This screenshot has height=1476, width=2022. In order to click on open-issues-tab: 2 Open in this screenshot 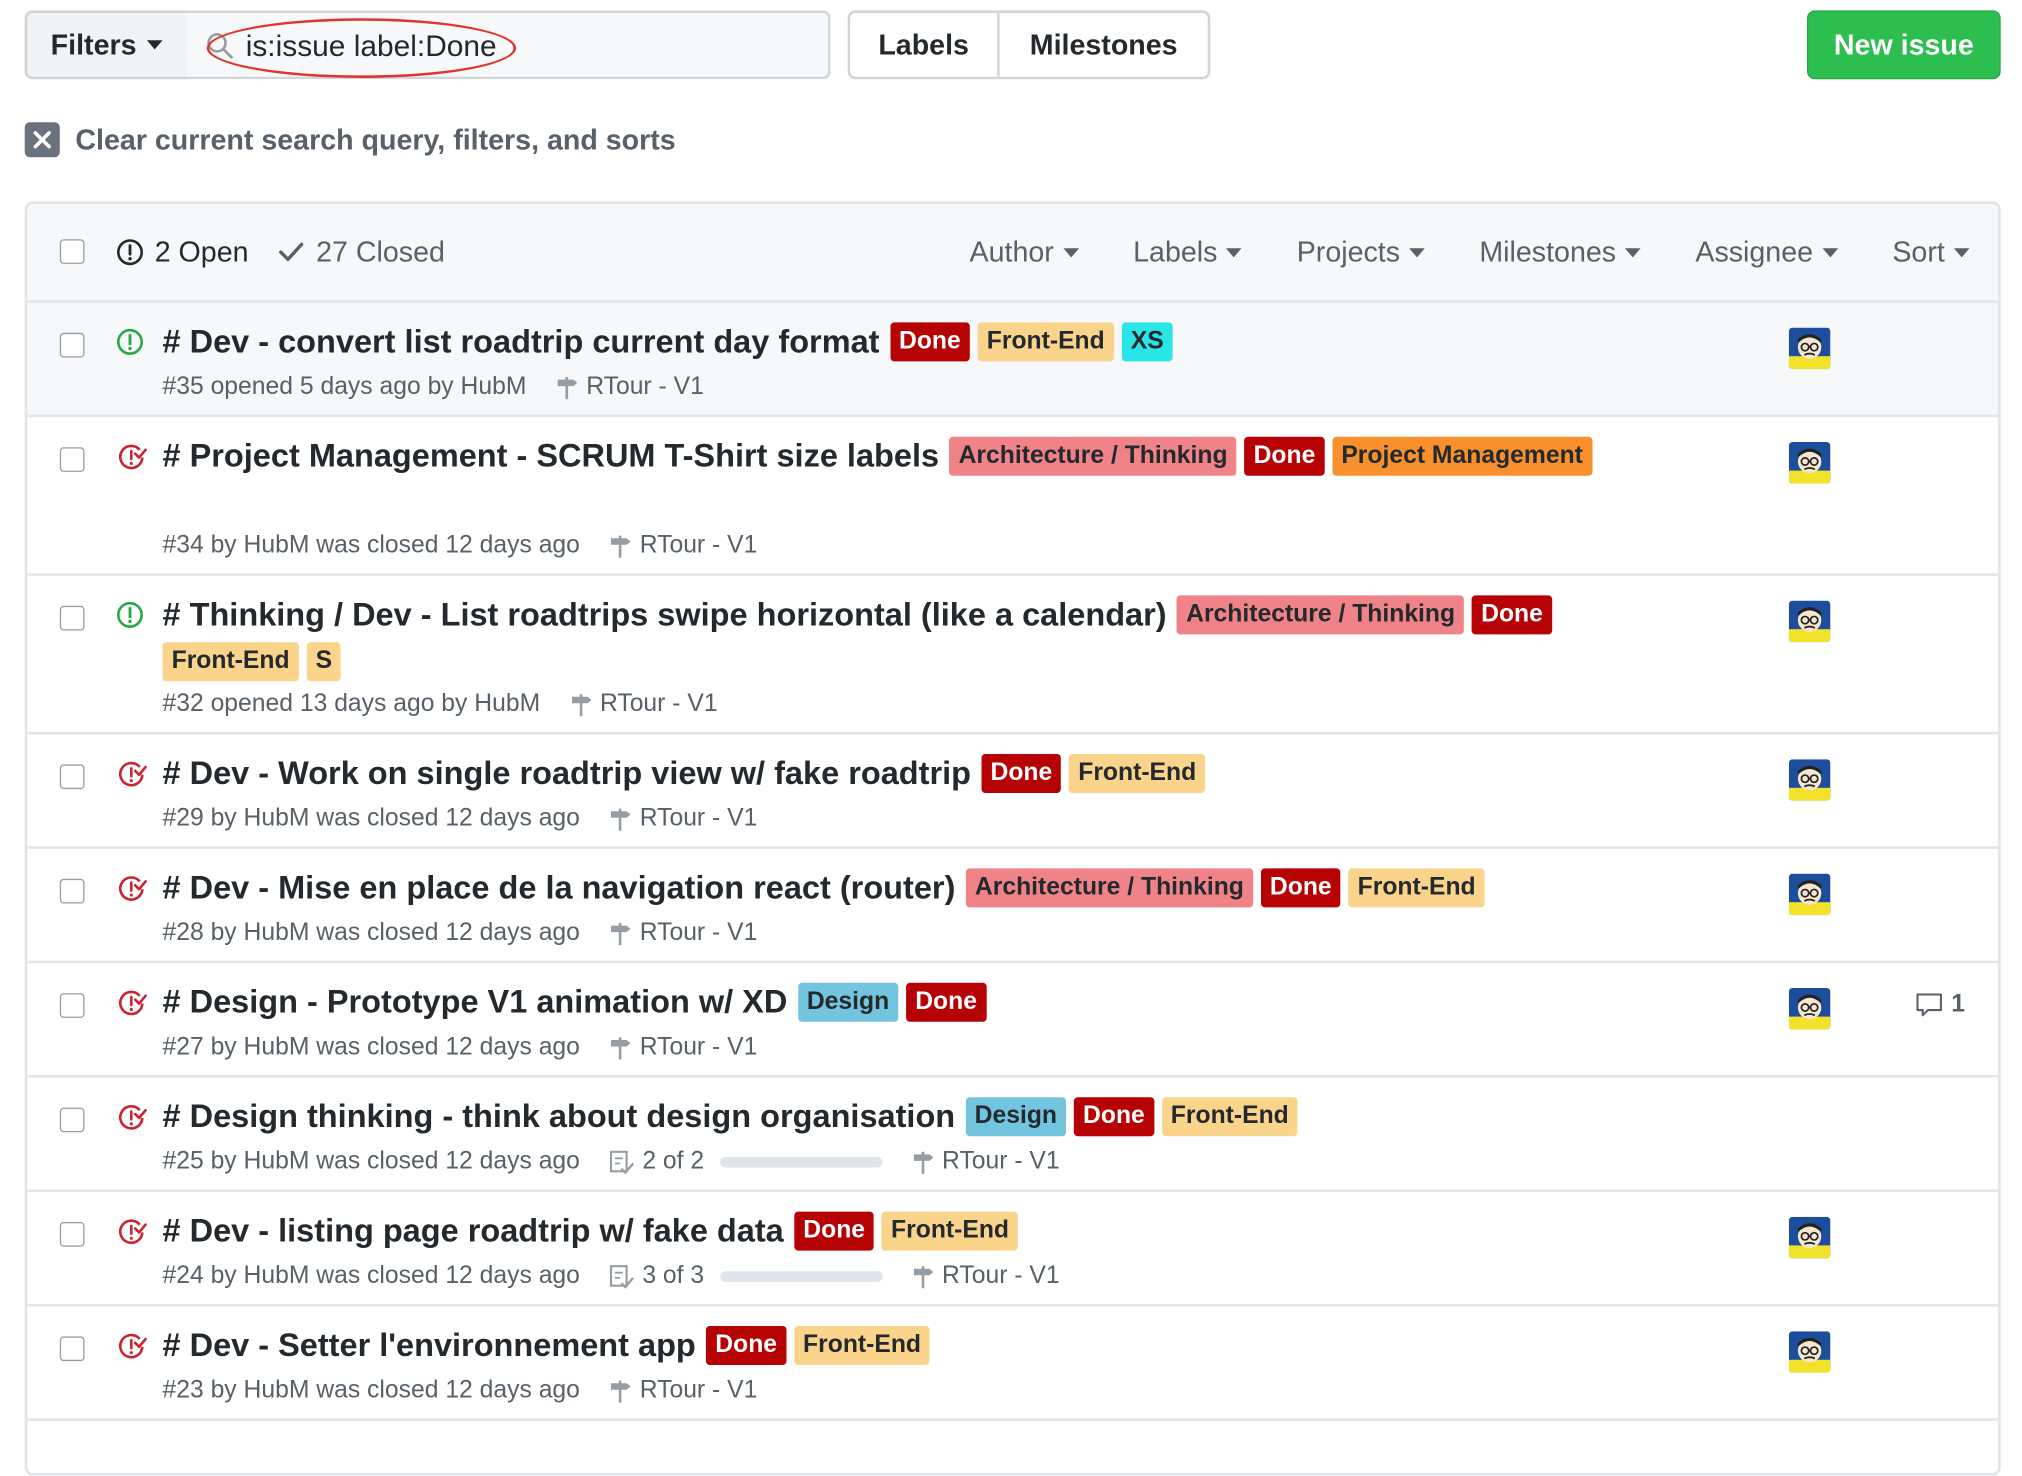, I will do `click(182, 252)`.